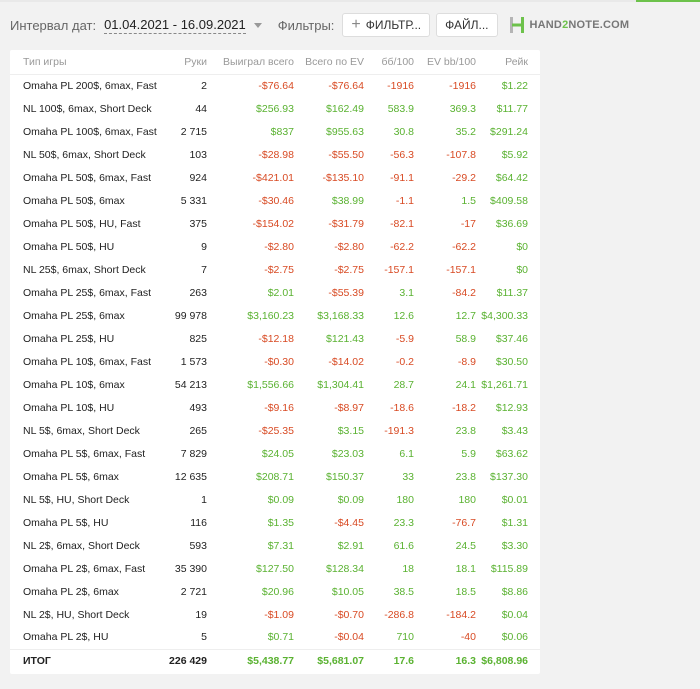  What do you see at coordinates (87, 177) in the screenshot?
I see `cell-game-type: Omaha PL 50$, 6max, Fast` at bounding box center [87, 177].